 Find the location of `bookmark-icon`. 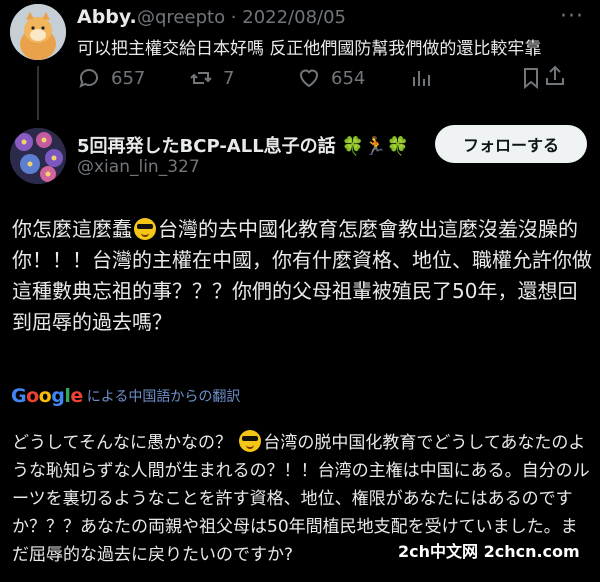

bookmark-icon is located at coordinates (531, 79).